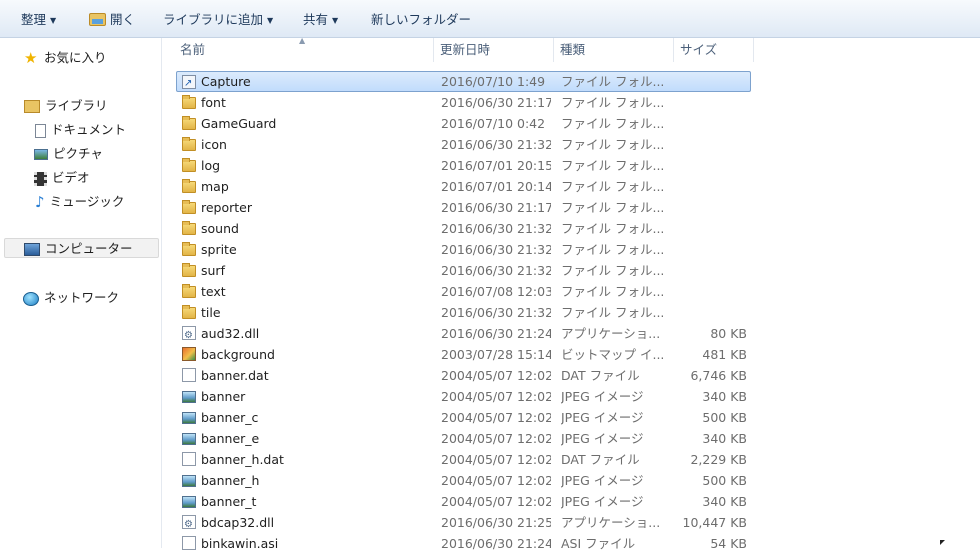  What do you see at coordinates (32, 106) in the screenshot?
I see `library-icon` at bounding box center [32, 106].